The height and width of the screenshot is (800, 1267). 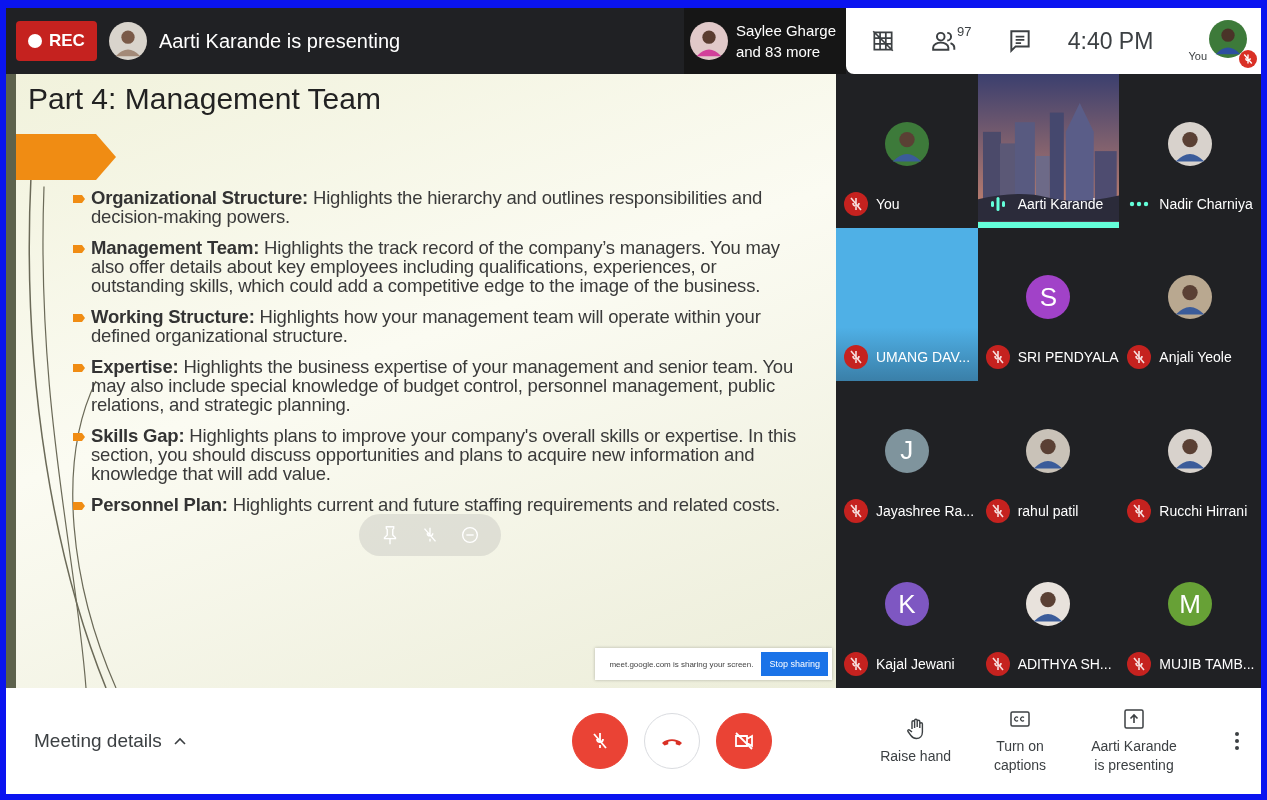 What do you see at coordinates (915, 664) in the screenshot?
I see `participant-name: Kajal Jewani` at bounding box center [915, 664].